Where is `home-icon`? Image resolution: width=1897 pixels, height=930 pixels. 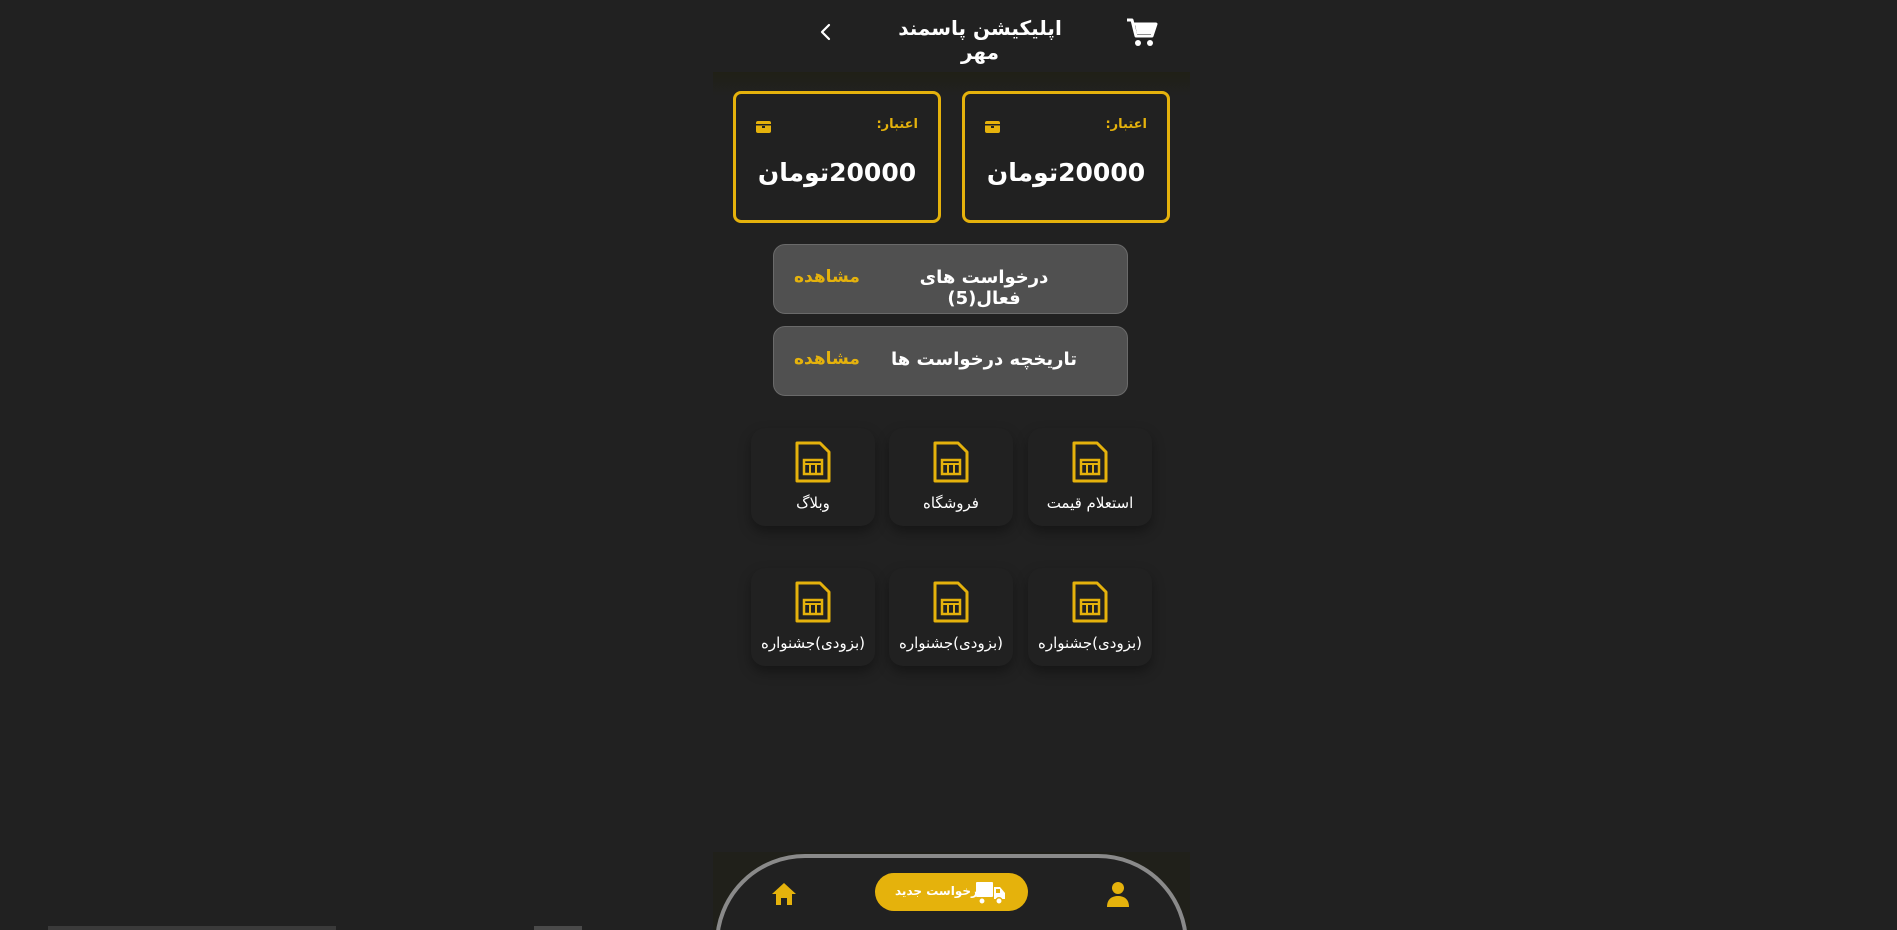 home-icon is located at coordinates (784, 894).